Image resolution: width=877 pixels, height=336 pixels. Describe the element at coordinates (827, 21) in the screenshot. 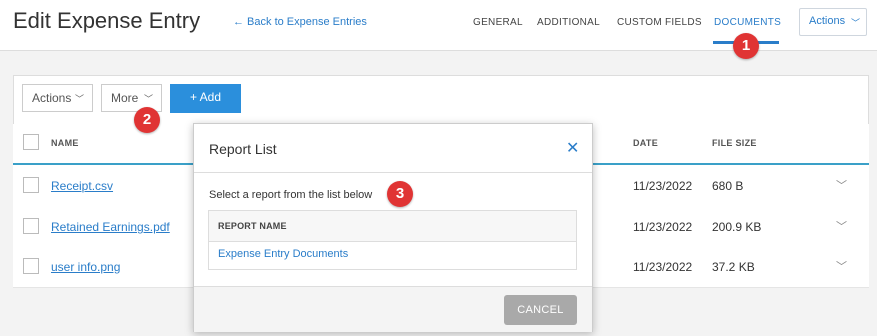

I see `header-actions-label: Actions` at that location.